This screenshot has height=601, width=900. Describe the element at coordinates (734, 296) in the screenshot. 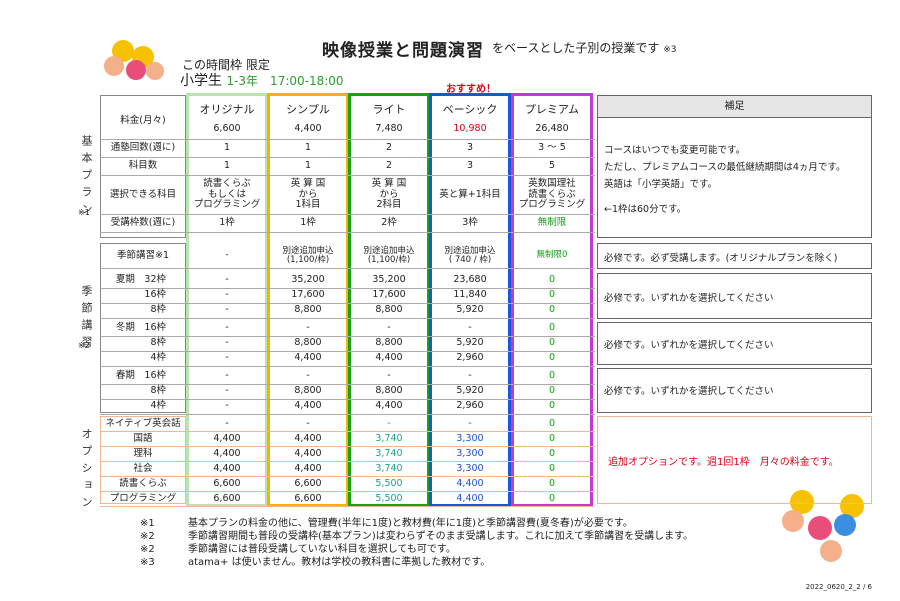

I see `hosoku-summer-box: 必修です。いずれかを選択してください` at that location.